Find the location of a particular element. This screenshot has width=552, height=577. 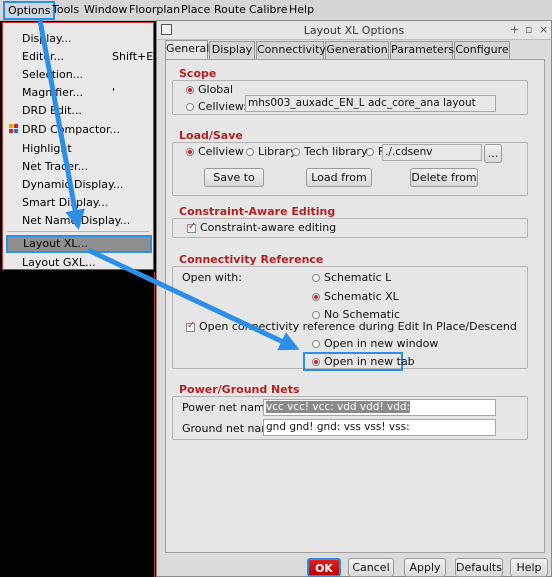

global-label: Global is located at coordinates (216, 89).